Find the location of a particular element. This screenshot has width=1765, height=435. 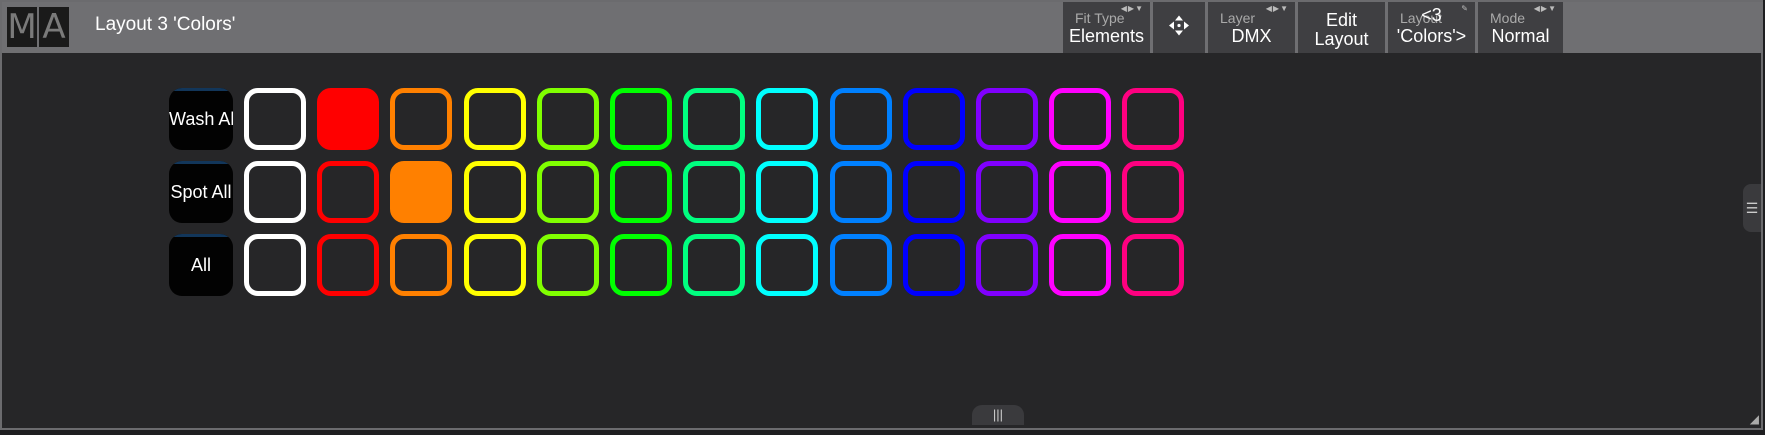

logo-letter-m: M is located at coordinates (22, 27).